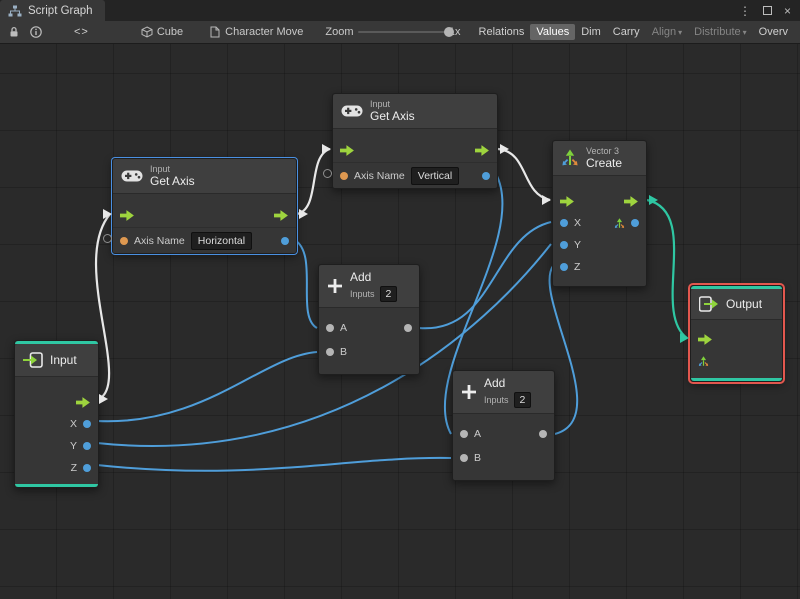 The width and height of the screenshot is (800, 599). I want to click on node-get-axis-vertical: Input Get Axis Axis Name Vertical, so click(415, 141).